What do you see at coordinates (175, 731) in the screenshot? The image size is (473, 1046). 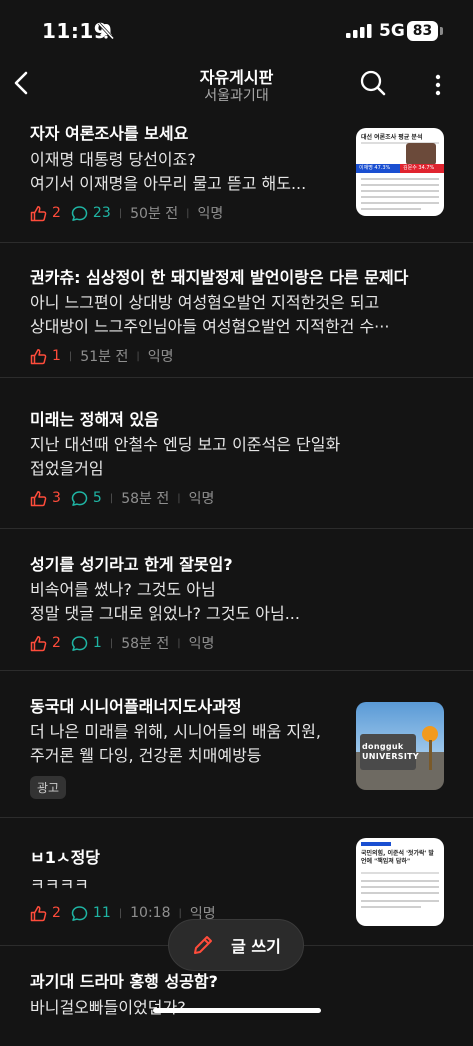 I see `ad-description: 더 나은 미래를 위해, 시니어들의 배움 지원,` at bounding box center [175, 731].